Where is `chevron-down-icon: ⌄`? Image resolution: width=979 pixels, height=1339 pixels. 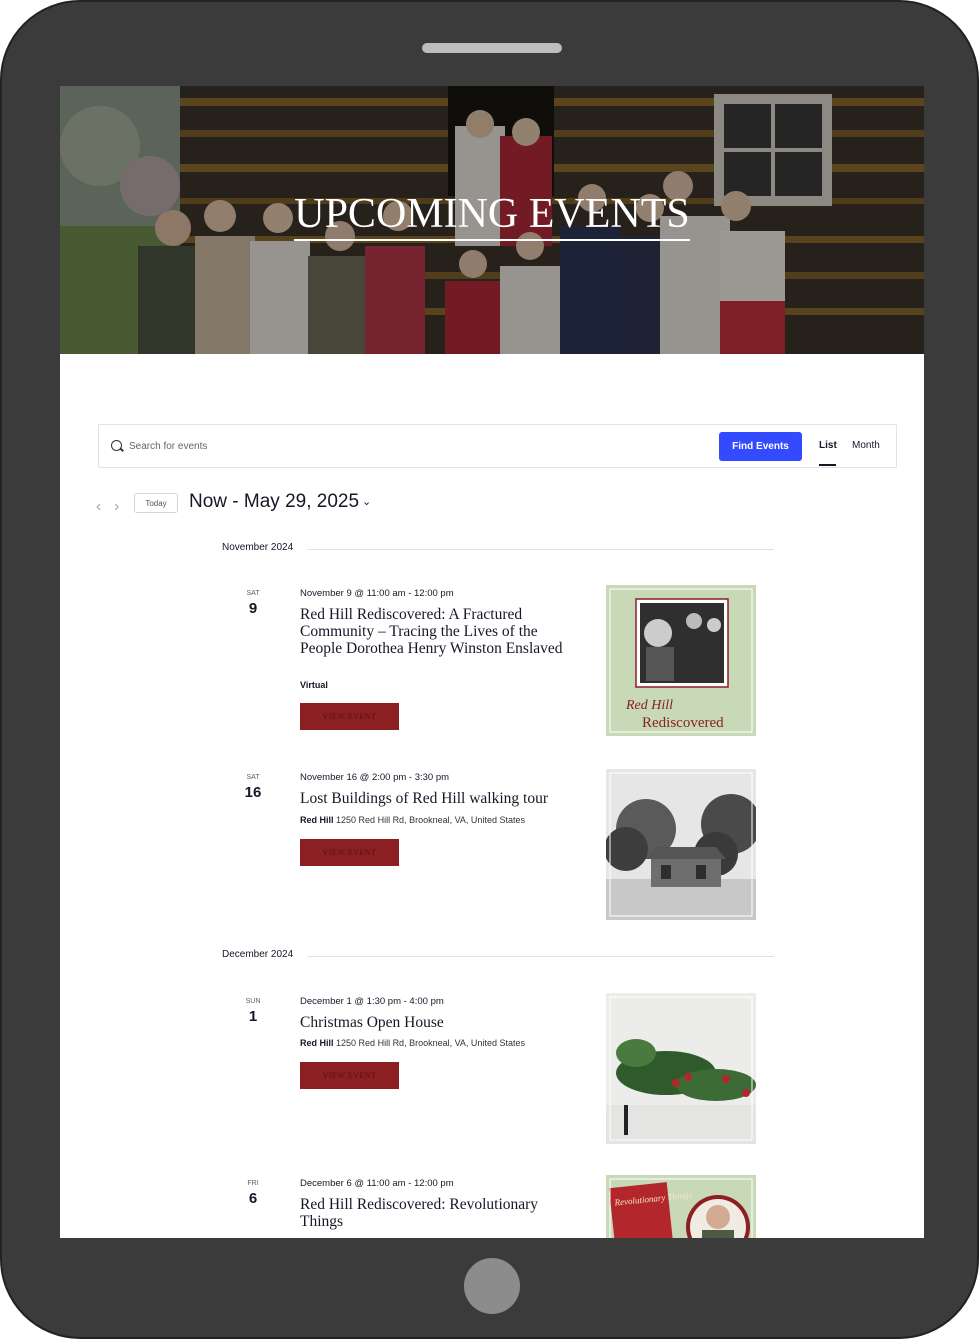
chevron-down-icon: ⌄ is located at coordinates (367, 502).